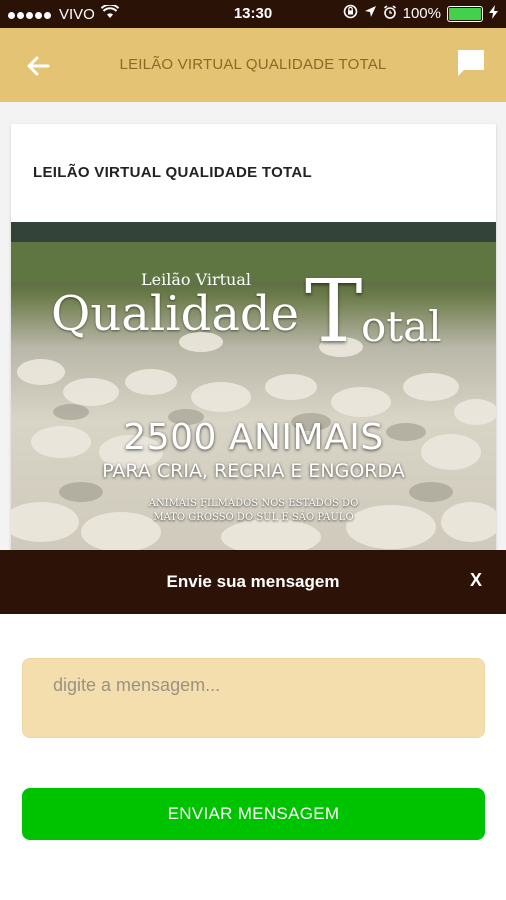 This screenshot has width=506, height=900. Describe the element at coordinates (334, 312) in the screenshot. I see `banner-title-big-letter: T` at that location.